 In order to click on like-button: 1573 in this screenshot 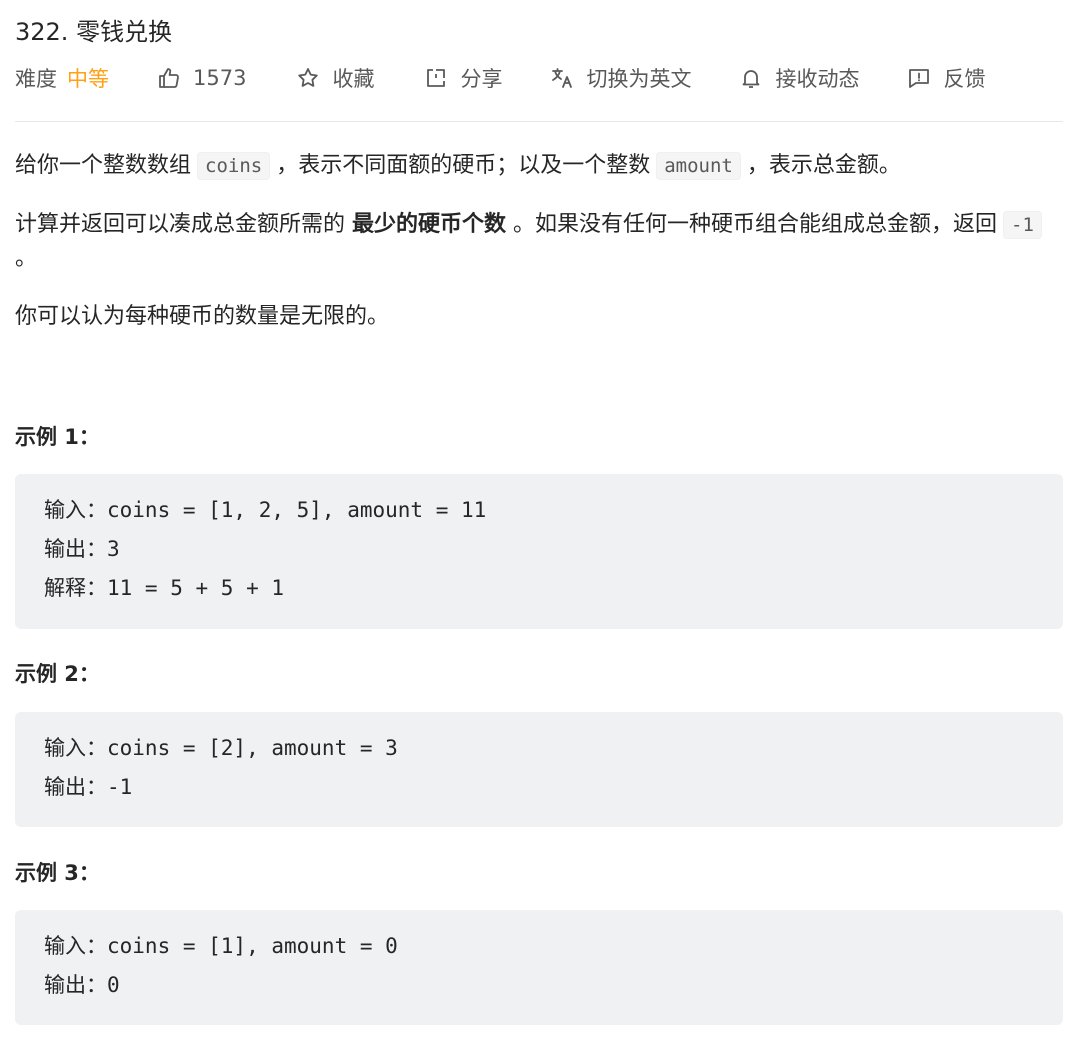, I will do `click(201, 78)`.